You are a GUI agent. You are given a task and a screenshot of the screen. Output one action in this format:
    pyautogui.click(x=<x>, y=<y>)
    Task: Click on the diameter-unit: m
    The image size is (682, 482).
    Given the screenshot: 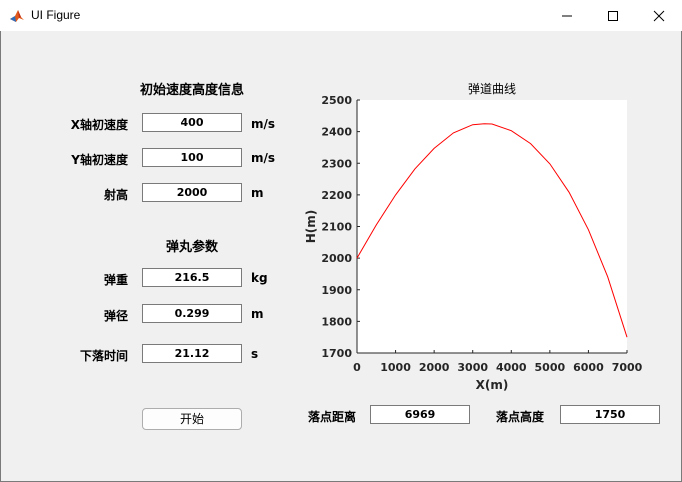 What is the action you would take?
    pyautogui.click(x=257, y=314)
    